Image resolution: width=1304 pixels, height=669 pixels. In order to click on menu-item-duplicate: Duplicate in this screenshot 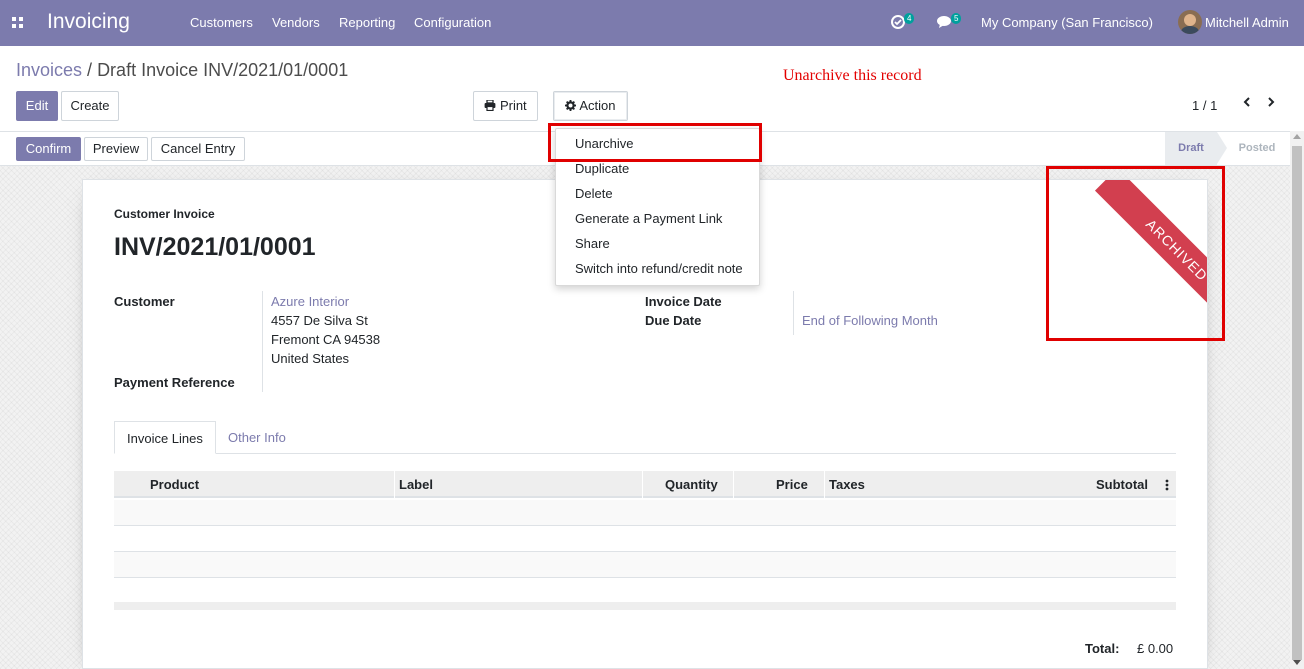, I will do `click(602, 168)`.